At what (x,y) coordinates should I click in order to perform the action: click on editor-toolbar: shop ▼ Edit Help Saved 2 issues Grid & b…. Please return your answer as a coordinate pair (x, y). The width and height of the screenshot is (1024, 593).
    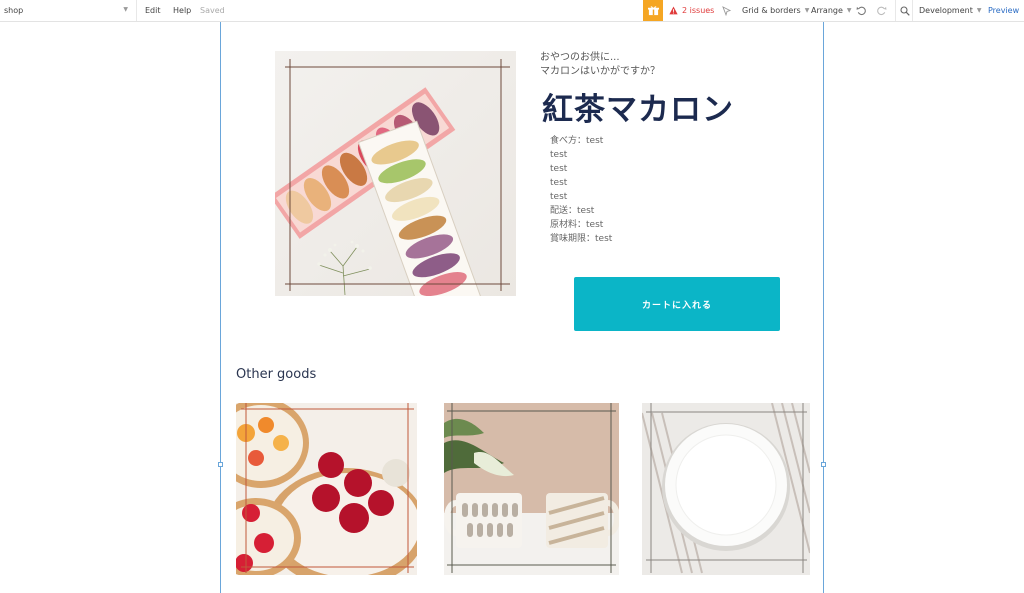
    Looking at the image, I should click on (512, 11).